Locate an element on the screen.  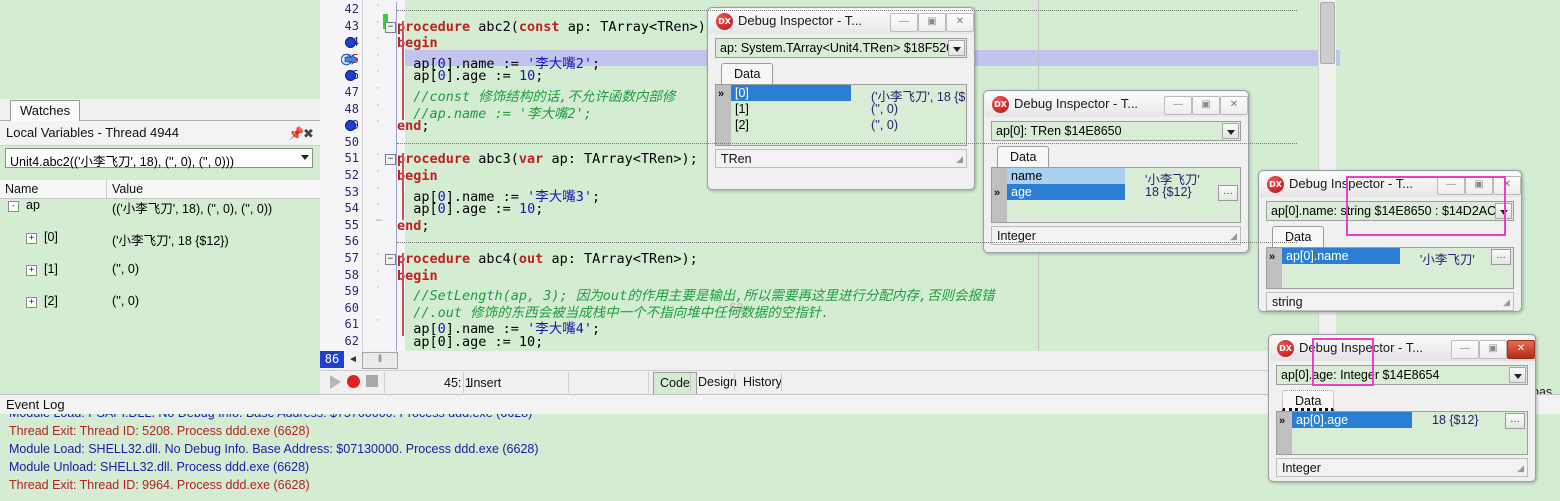
close-icon: ✖ is located at coordinates (308, 133).